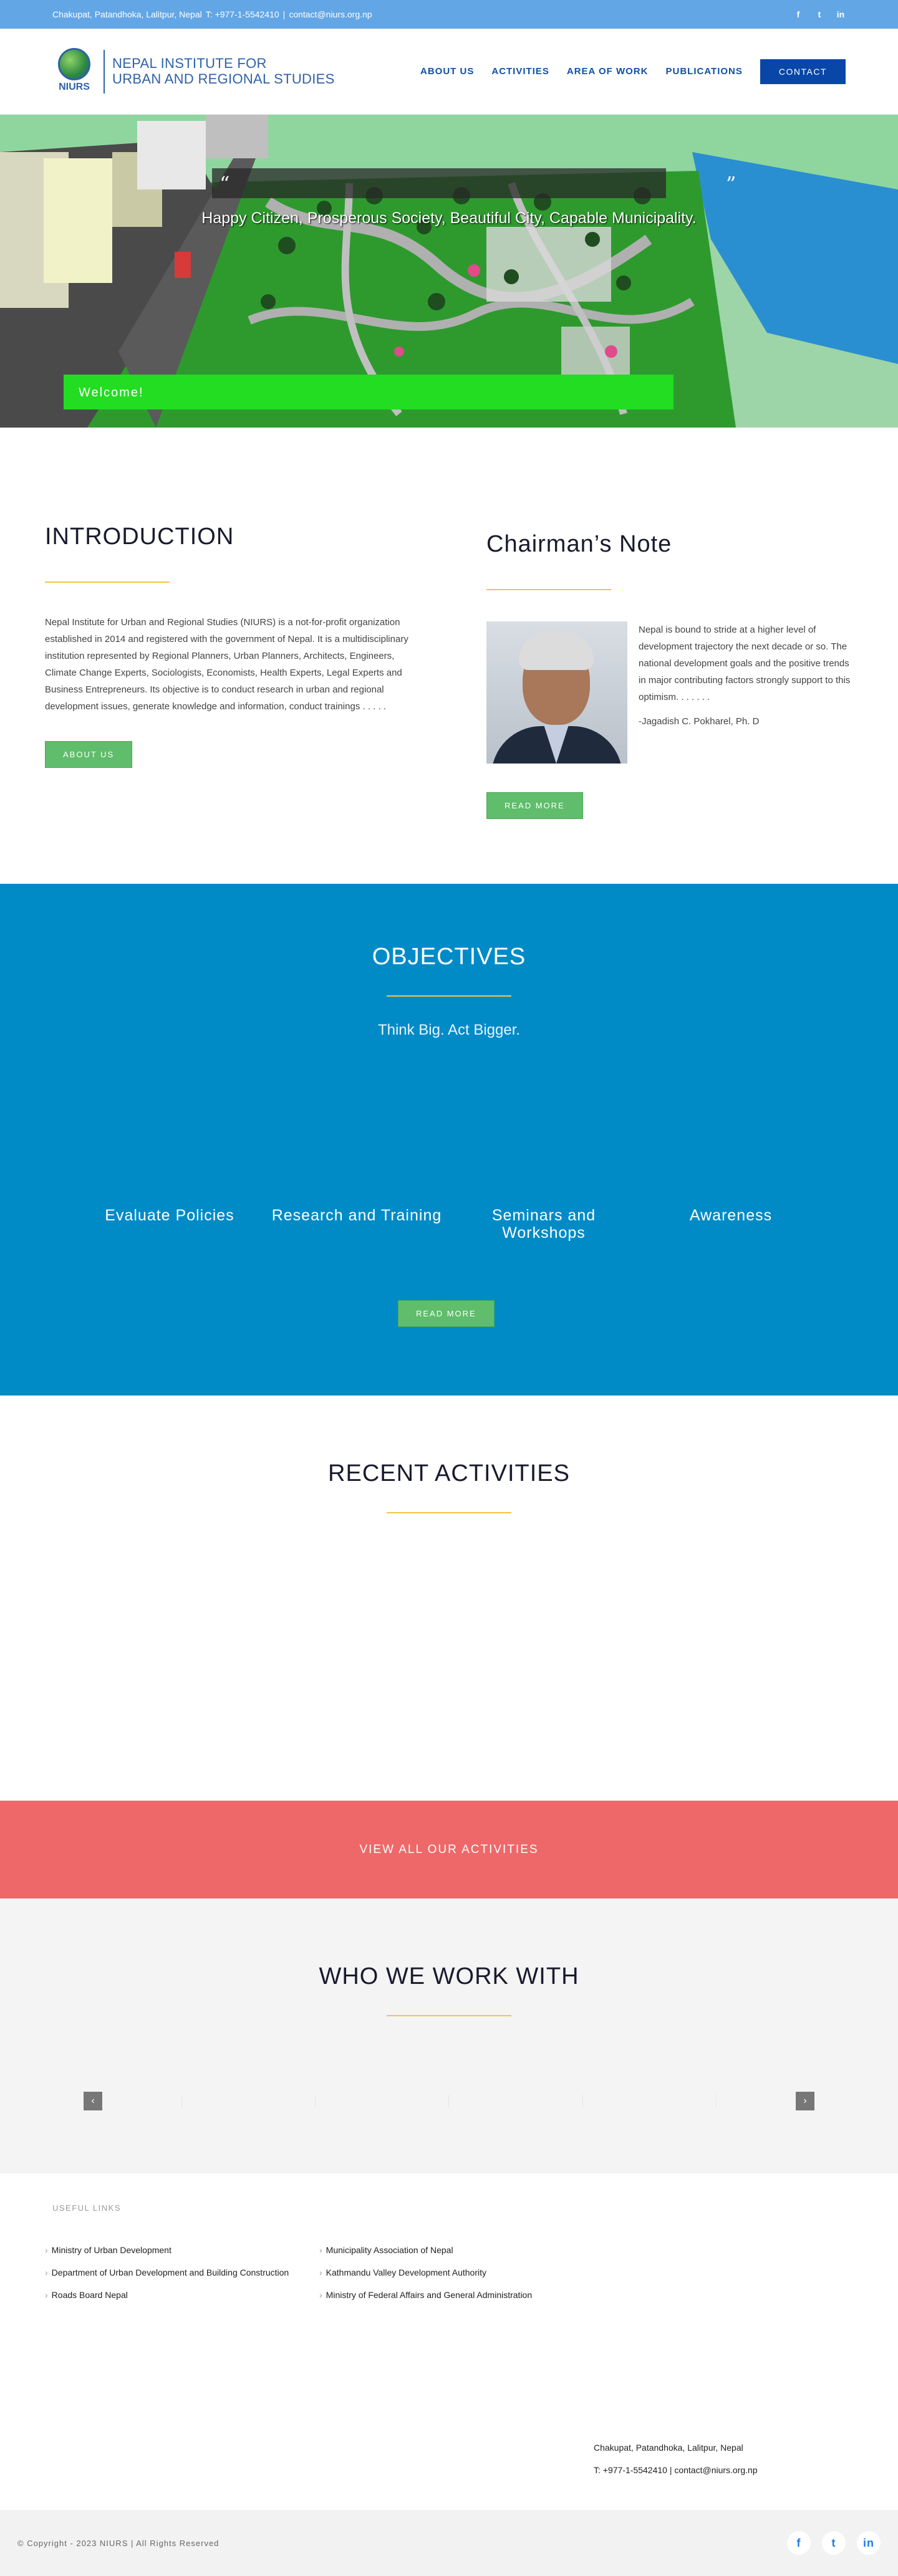  I want to click on logo-line-1: NEPAL INSTITUTE FOR, so click(189, 63).